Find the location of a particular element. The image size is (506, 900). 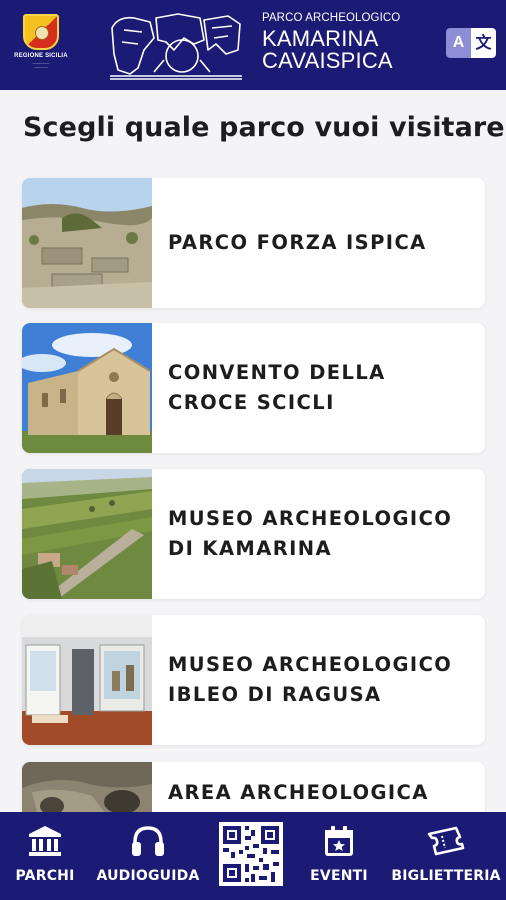

nav-biglietteria: BIGLIETTERIA is located at coordinates (446, 856).